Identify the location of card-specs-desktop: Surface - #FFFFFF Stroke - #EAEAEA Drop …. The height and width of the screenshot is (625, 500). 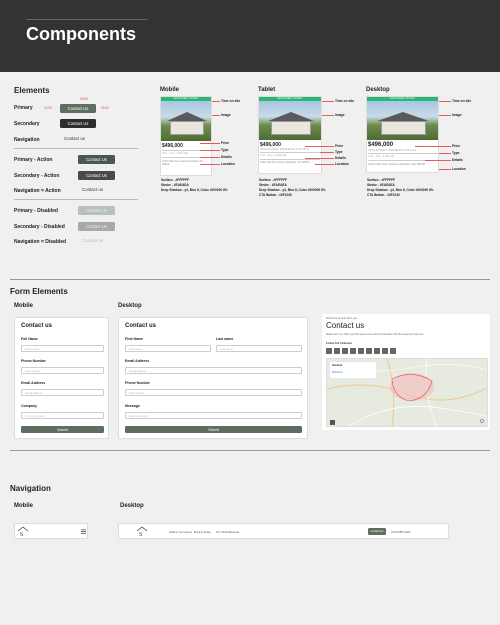
(400, 187).